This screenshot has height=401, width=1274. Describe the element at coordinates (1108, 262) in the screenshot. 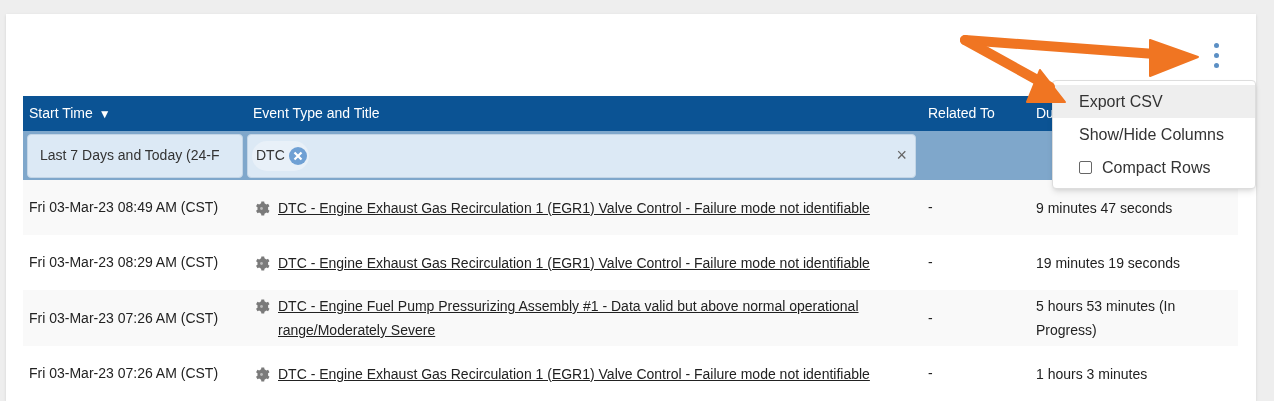

I see `table-cell: 19 minutes 19 seconds` at that location.